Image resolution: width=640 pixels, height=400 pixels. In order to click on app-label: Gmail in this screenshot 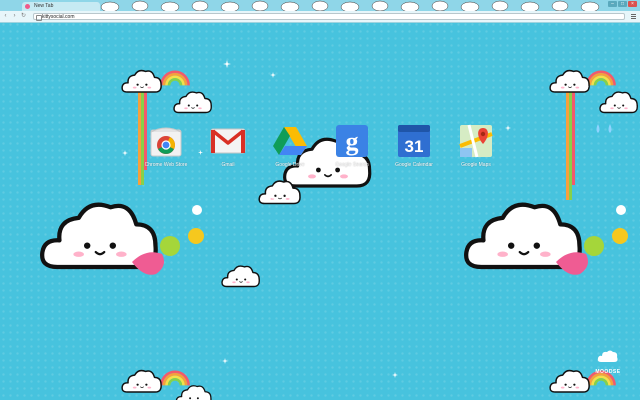, I will do `click(228, 165)`.